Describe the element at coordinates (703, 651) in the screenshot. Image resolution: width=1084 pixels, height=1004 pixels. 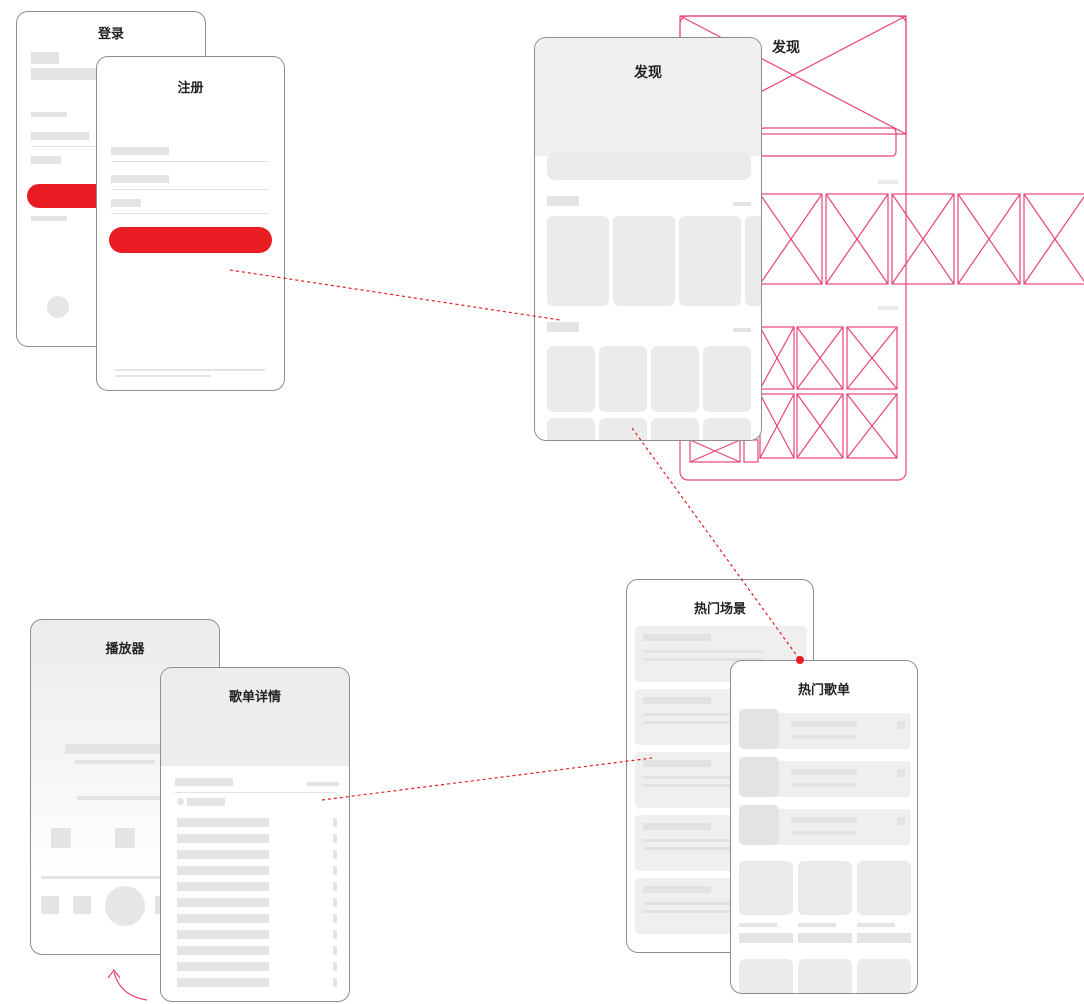
I see `scene-card-line` at that location.